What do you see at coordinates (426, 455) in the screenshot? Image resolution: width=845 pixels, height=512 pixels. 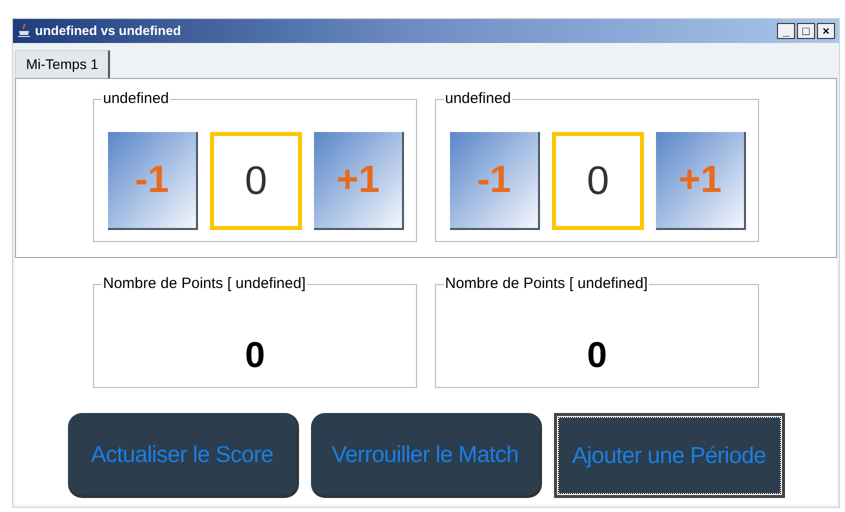 I see `action-button: Verrouiller le Match` at bounding box center [426, 455].